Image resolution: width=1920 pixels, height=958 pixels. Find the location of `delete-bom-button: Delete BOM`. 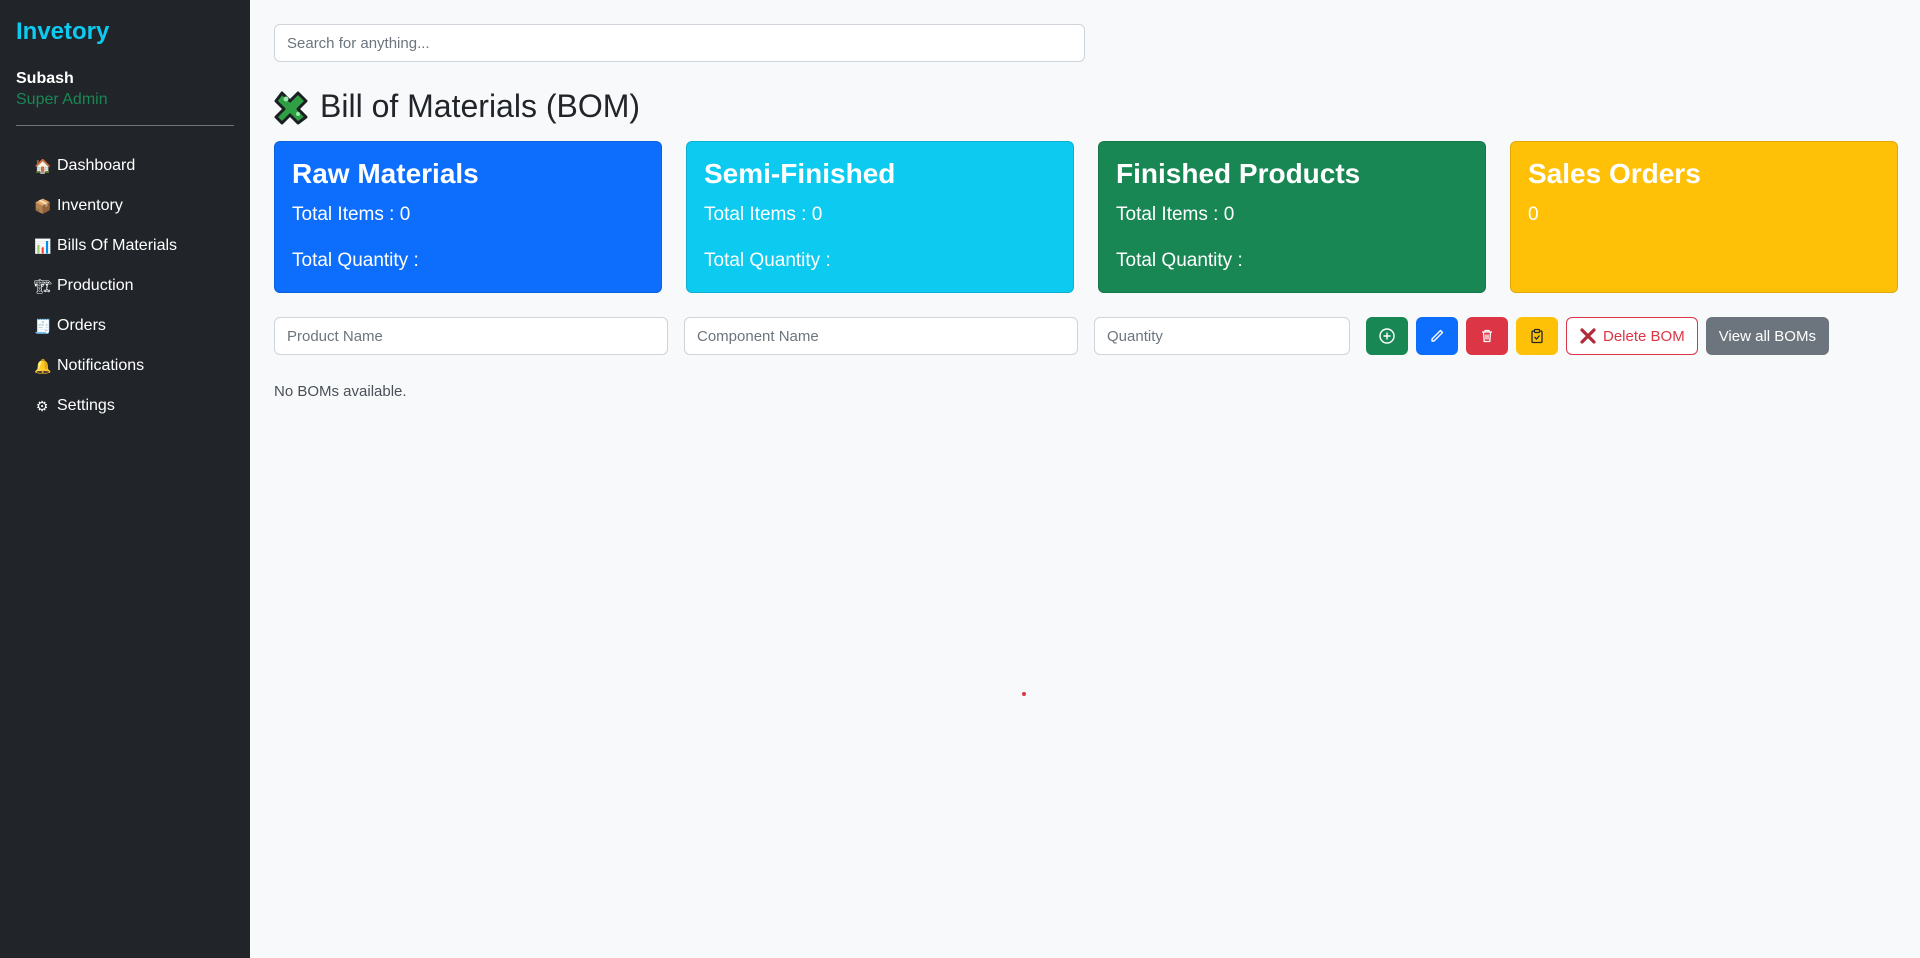

delete-bom-button: Delete BOM is located at coordinates (1632, 336).